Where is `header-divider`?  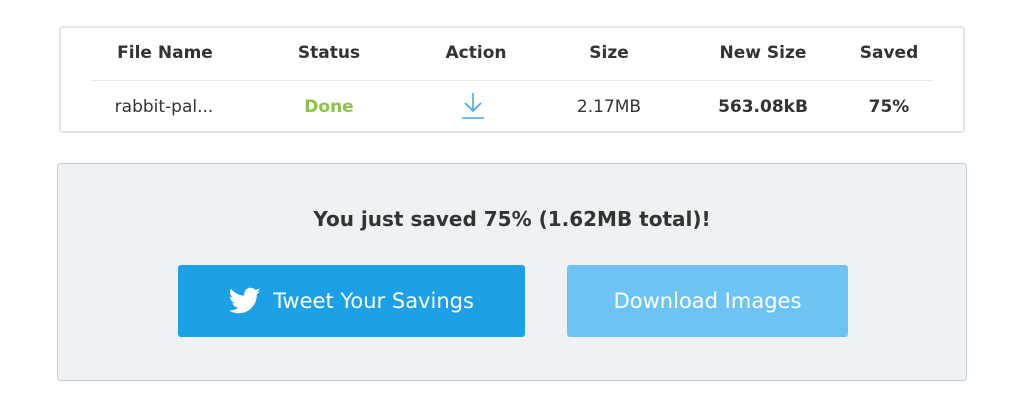
header-divider is located at coordinates (512, 80).